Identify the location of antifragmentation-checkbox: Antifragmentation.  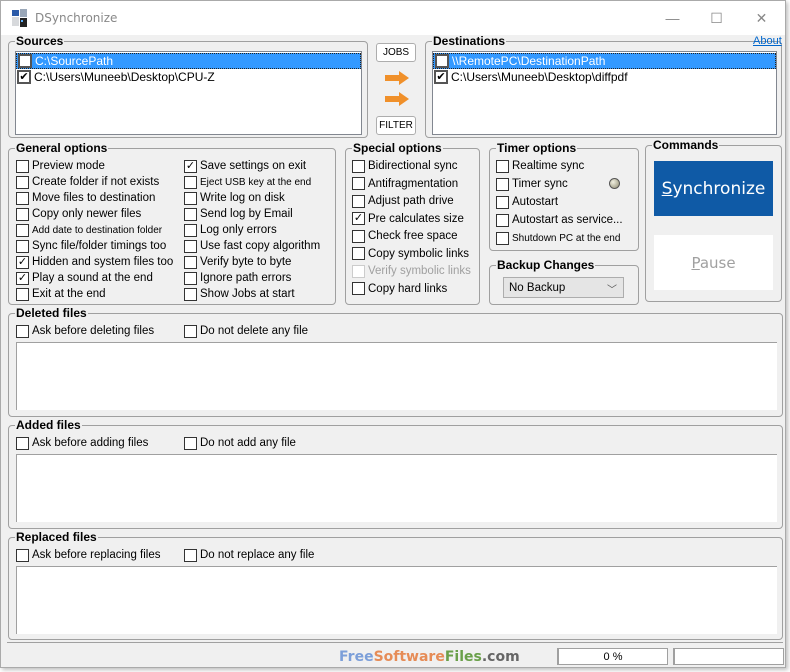
(405, 184).